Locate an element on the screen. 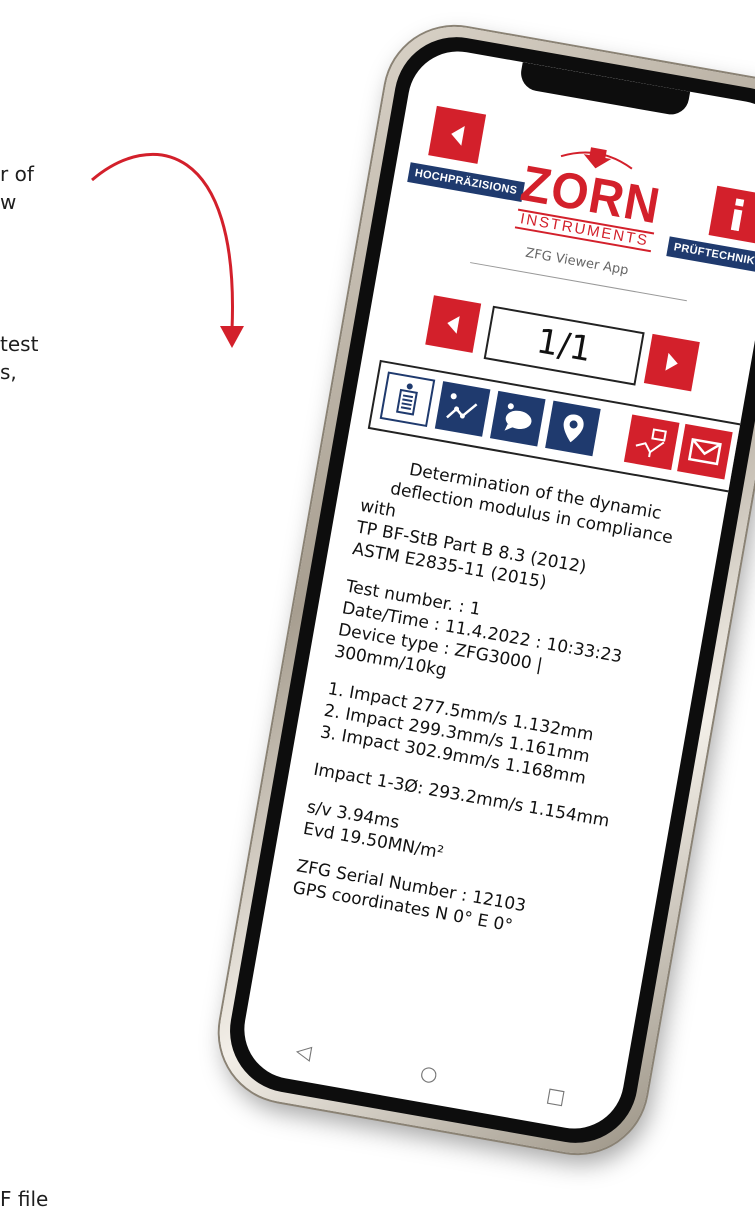  tab-graph is located at coordinates (462, 409).